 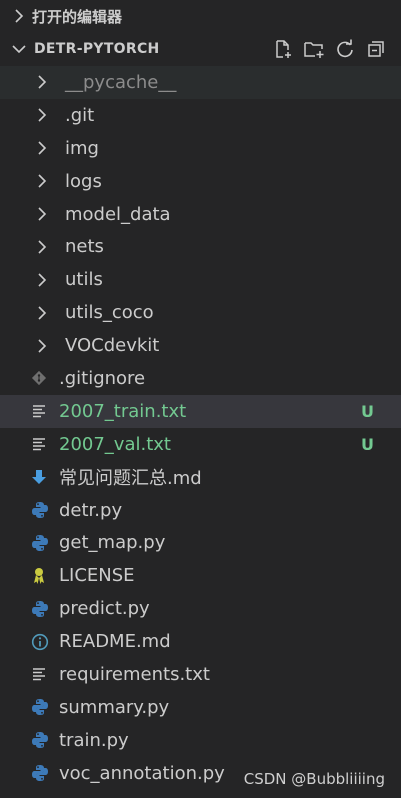 What do you see at coordinates (112, 346) in the screenshot?
I see `tree-item-label: VOCdevkit` at bounding box center [112, 346].